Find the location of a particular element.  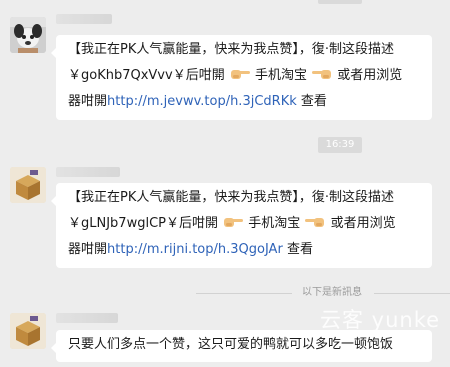

message-text: ￥gLNJb7wglCP￥后咁開 is located at coordinates (143, 223).